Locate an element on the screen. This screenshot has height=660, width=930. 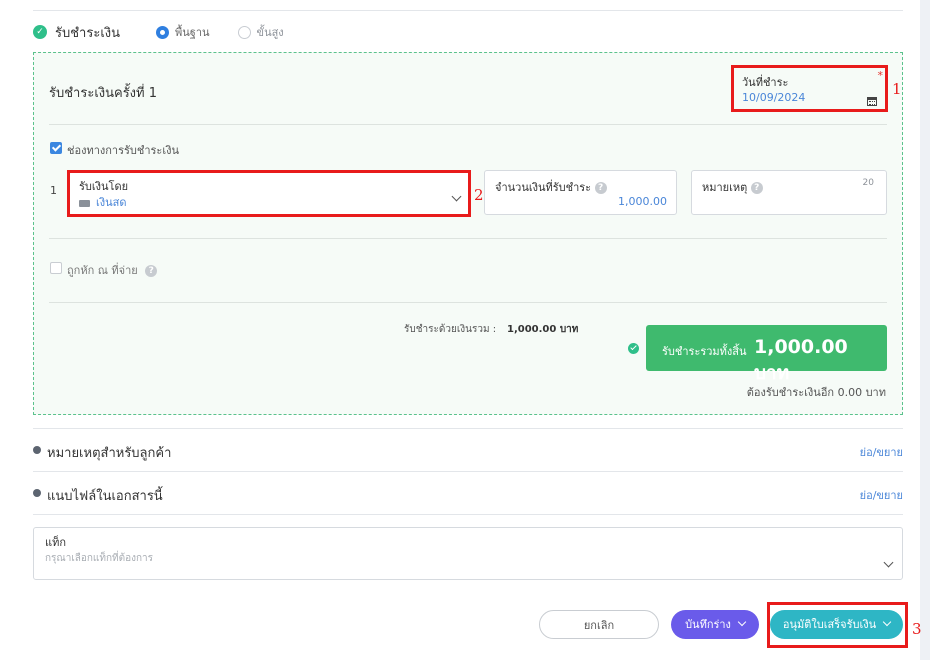
payment-method-value: เงินสด is located at coordinates (111, 202).